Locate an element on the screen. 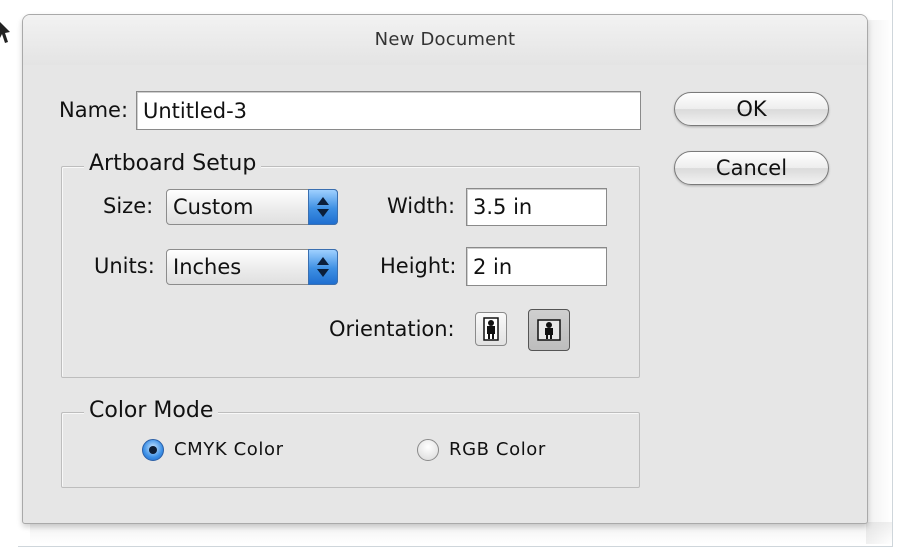  landscape-orientation-button is located at coordinates (549, 330).